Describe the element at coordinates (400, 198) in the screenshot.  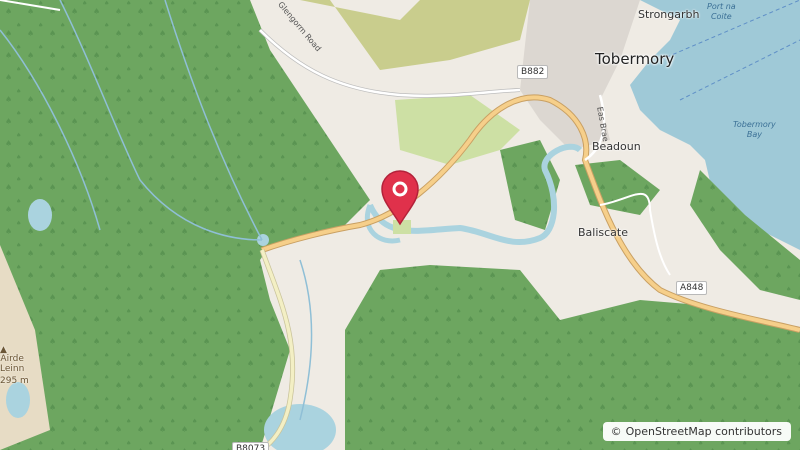
I see `map-pin-icon` at that location.